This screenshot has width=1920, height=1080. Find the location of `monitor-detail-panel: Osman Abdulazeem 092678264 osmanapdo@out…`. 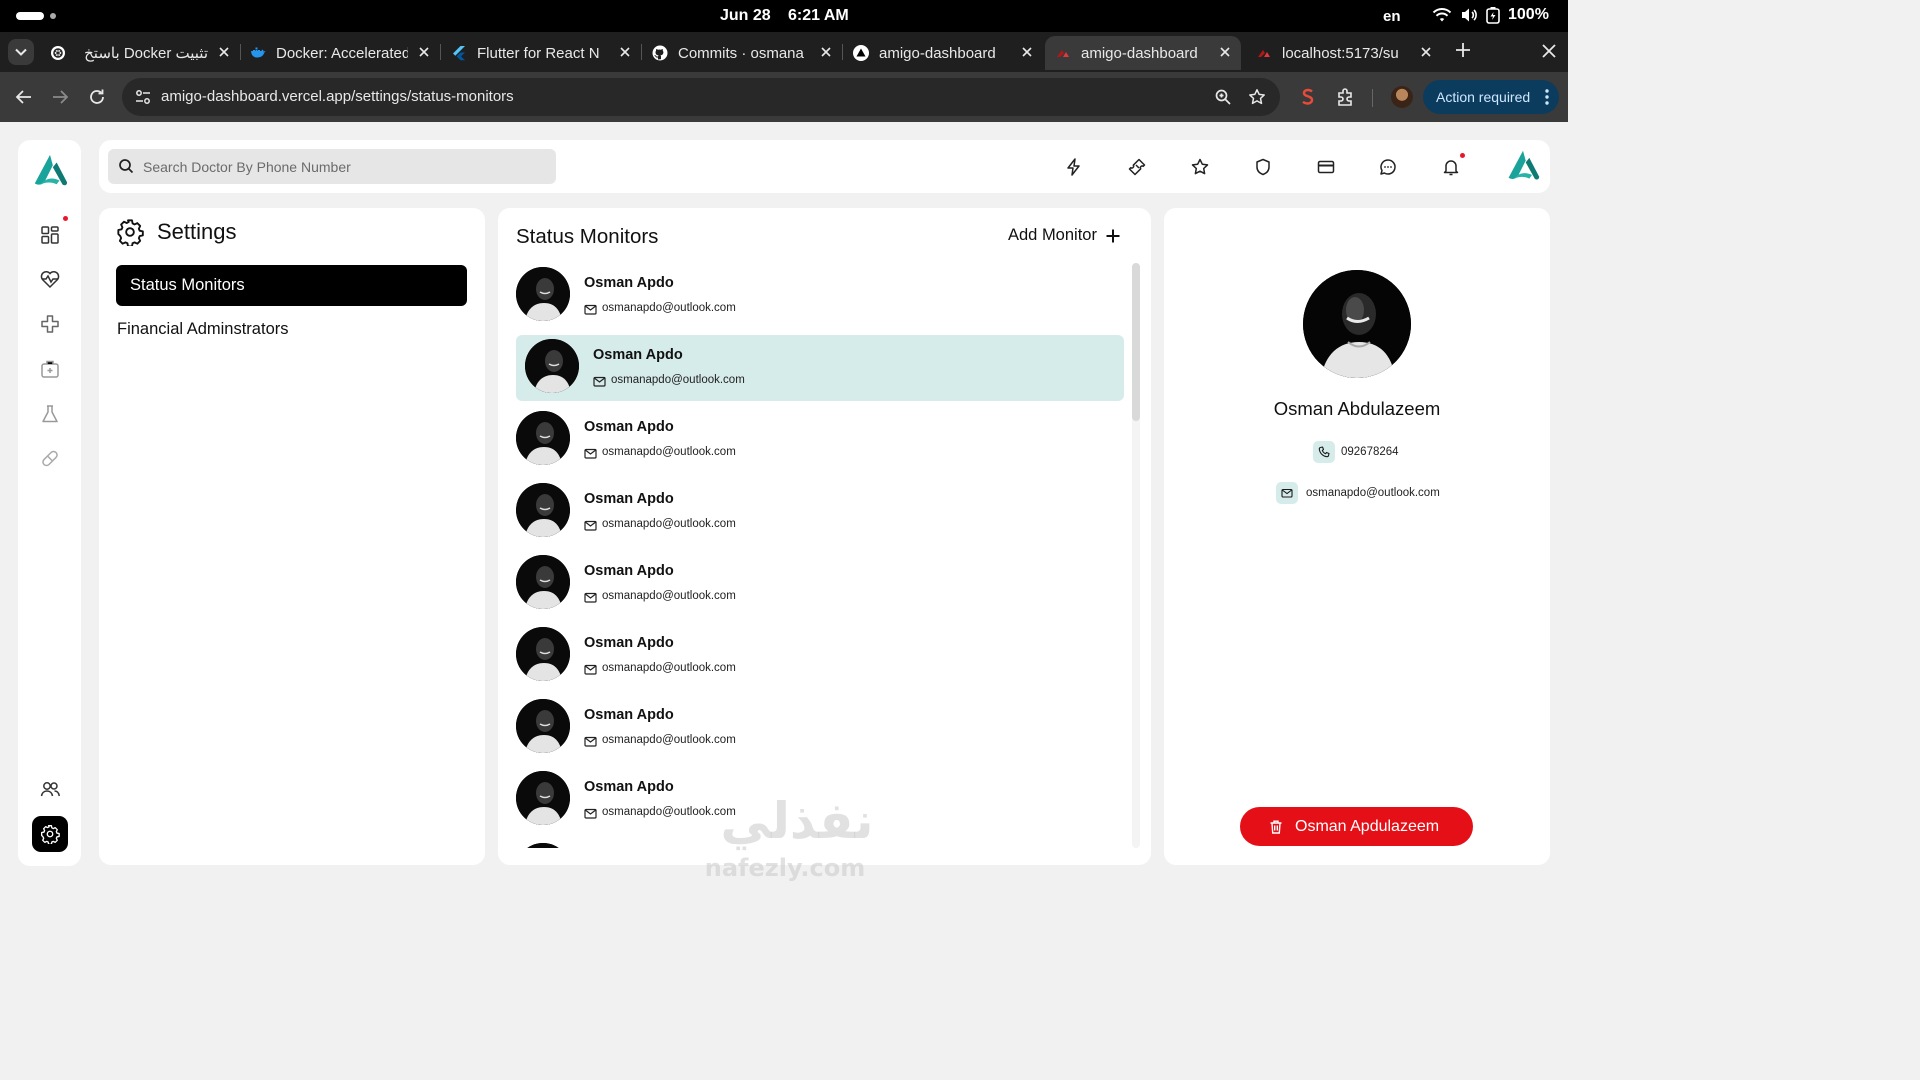

monitor-detail-panel: Osman Abdulazeem 092678264 osmanapdo@out… is located at coordinates (1357, 536).